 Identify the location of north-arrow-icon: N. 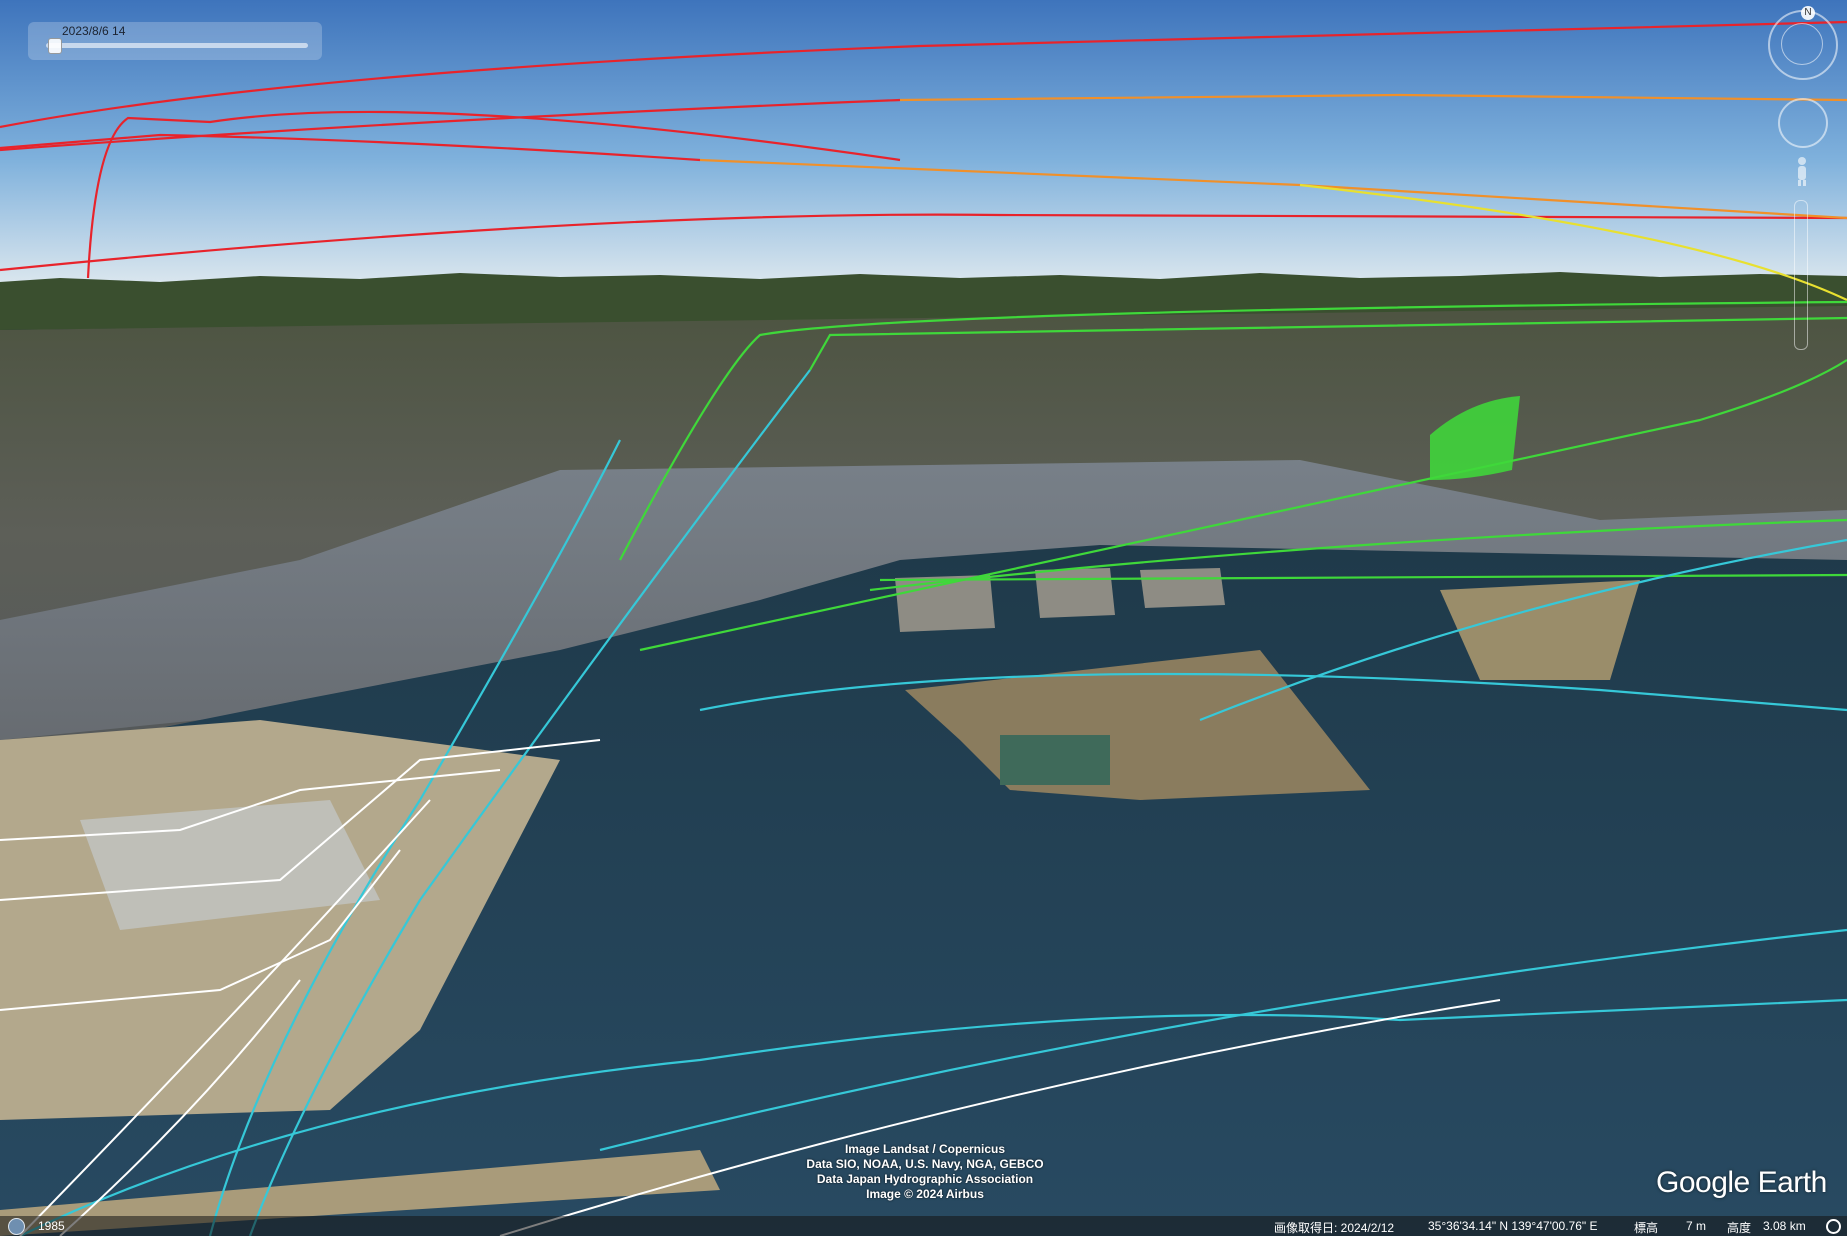
(1808, 13).